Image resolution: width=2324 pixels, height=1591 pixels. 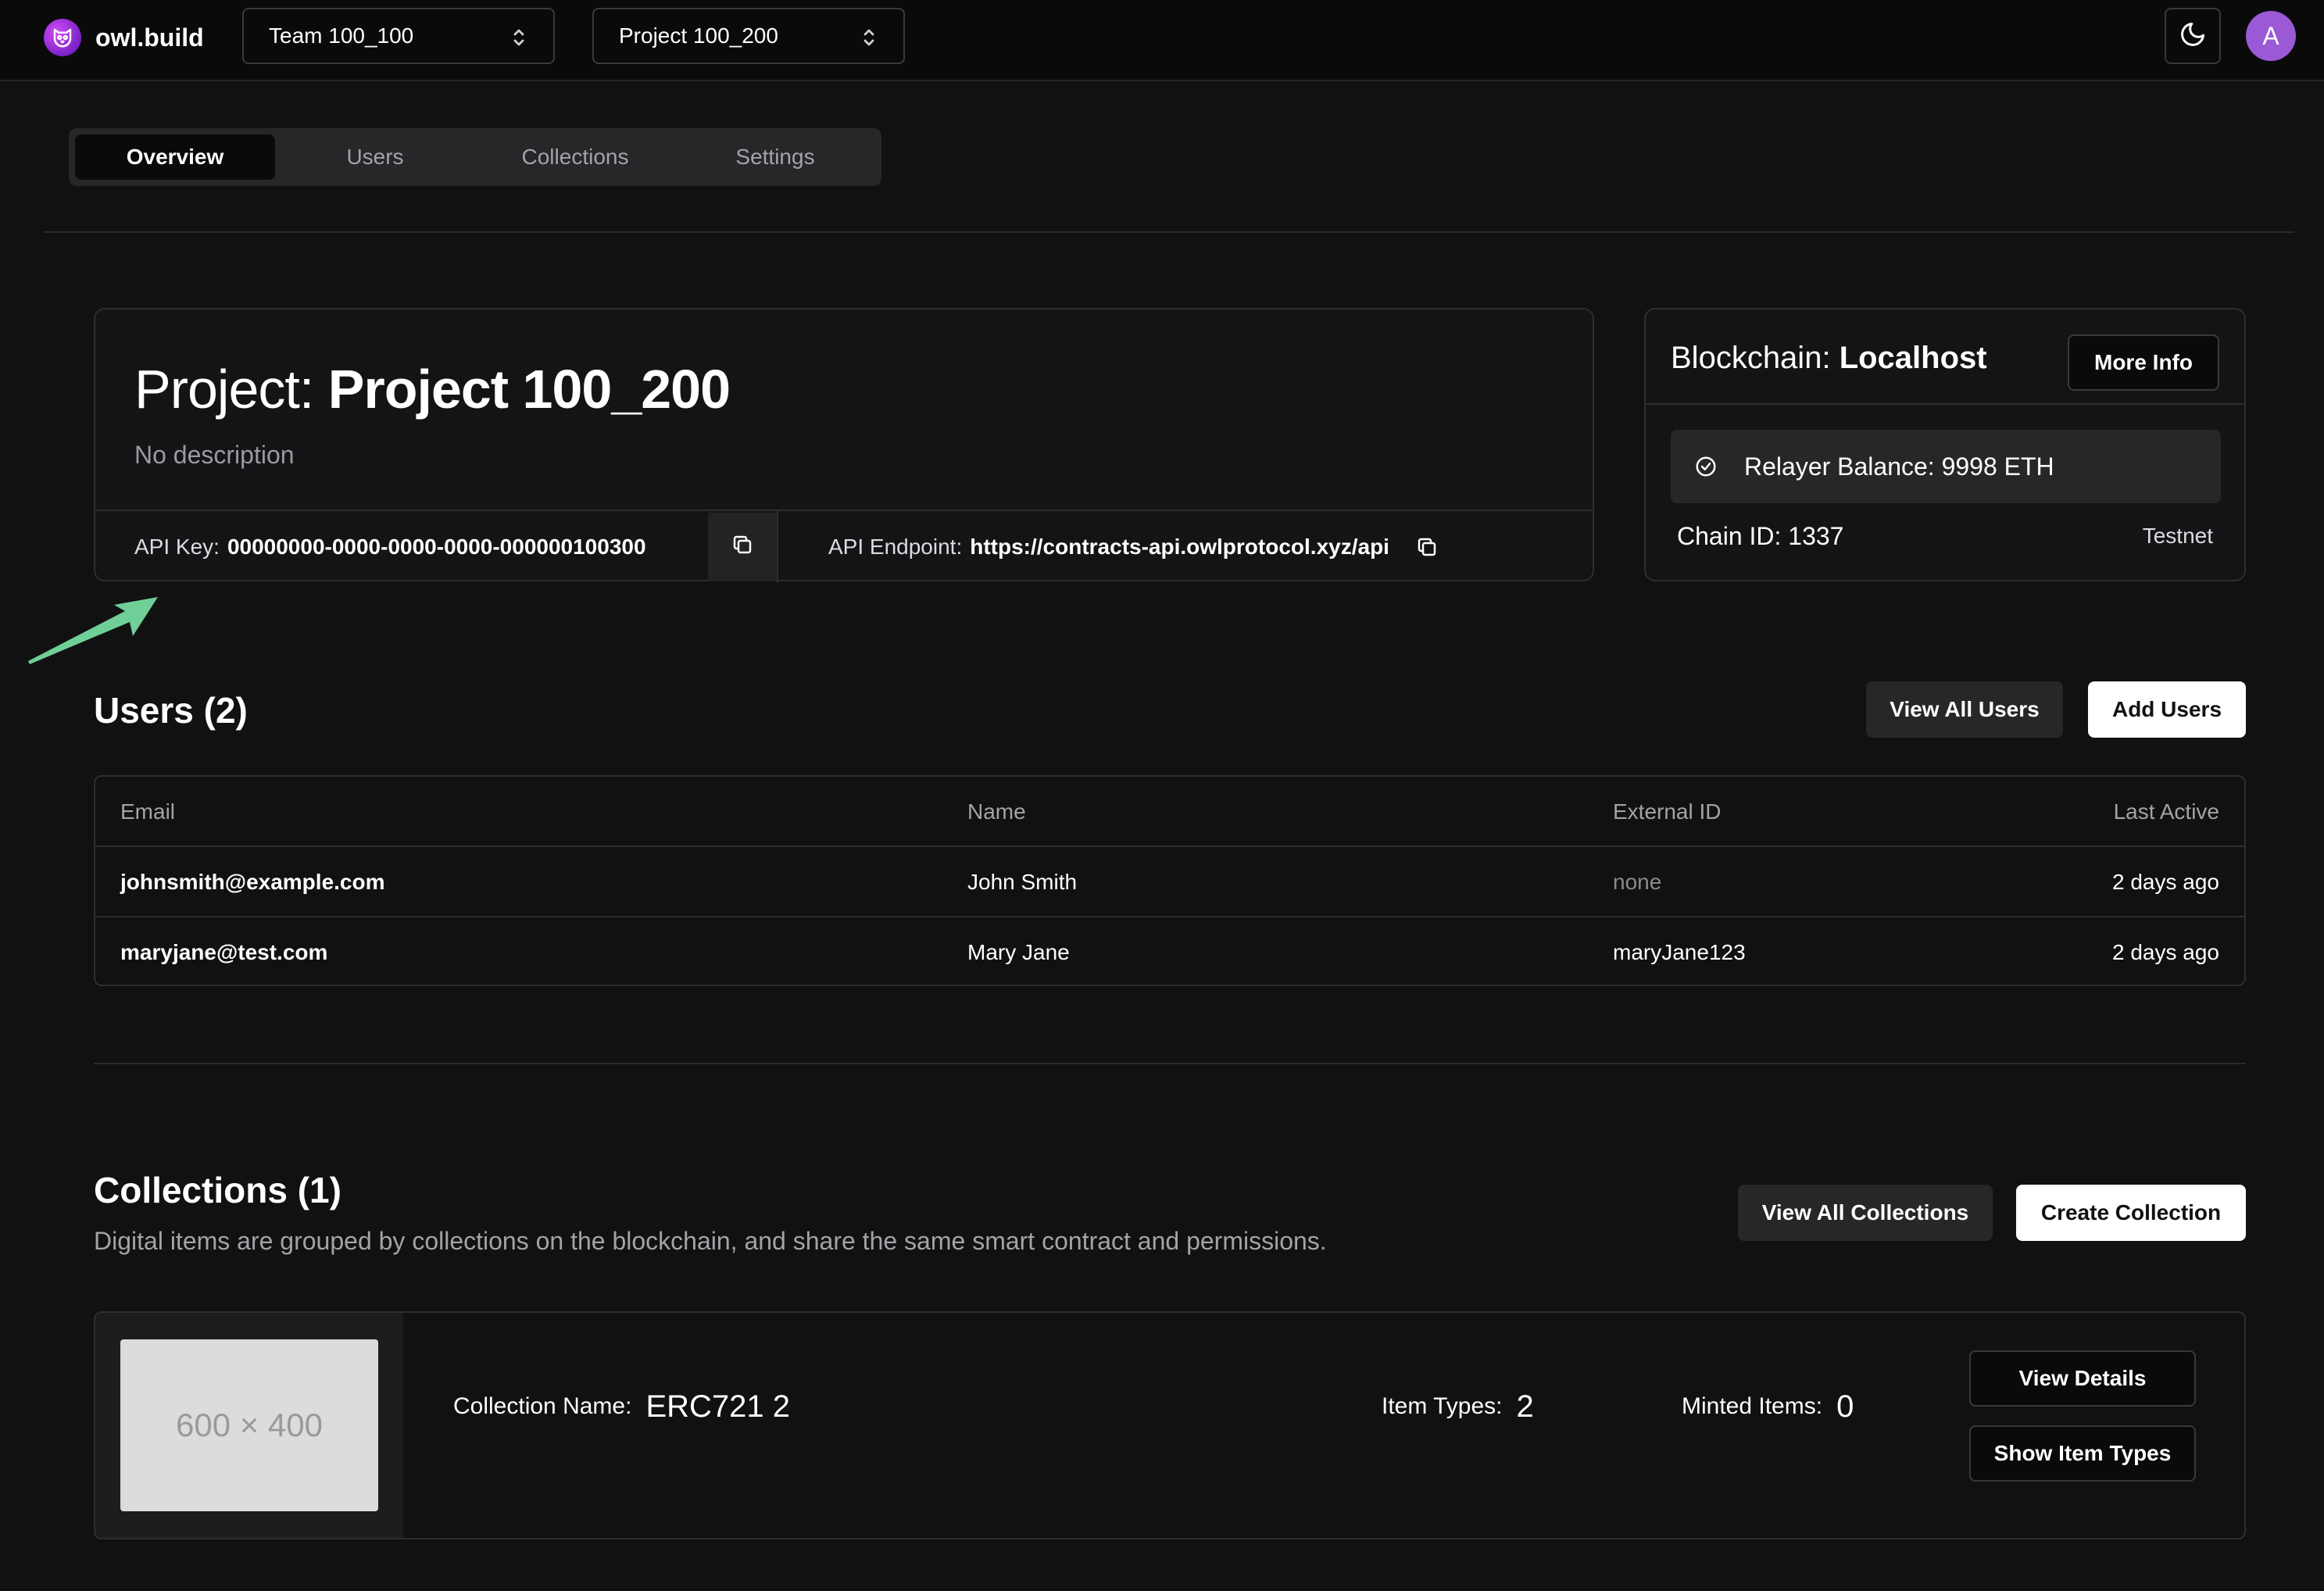 I want to click on users-section-title: Users (2), so click(x=171, y=710).